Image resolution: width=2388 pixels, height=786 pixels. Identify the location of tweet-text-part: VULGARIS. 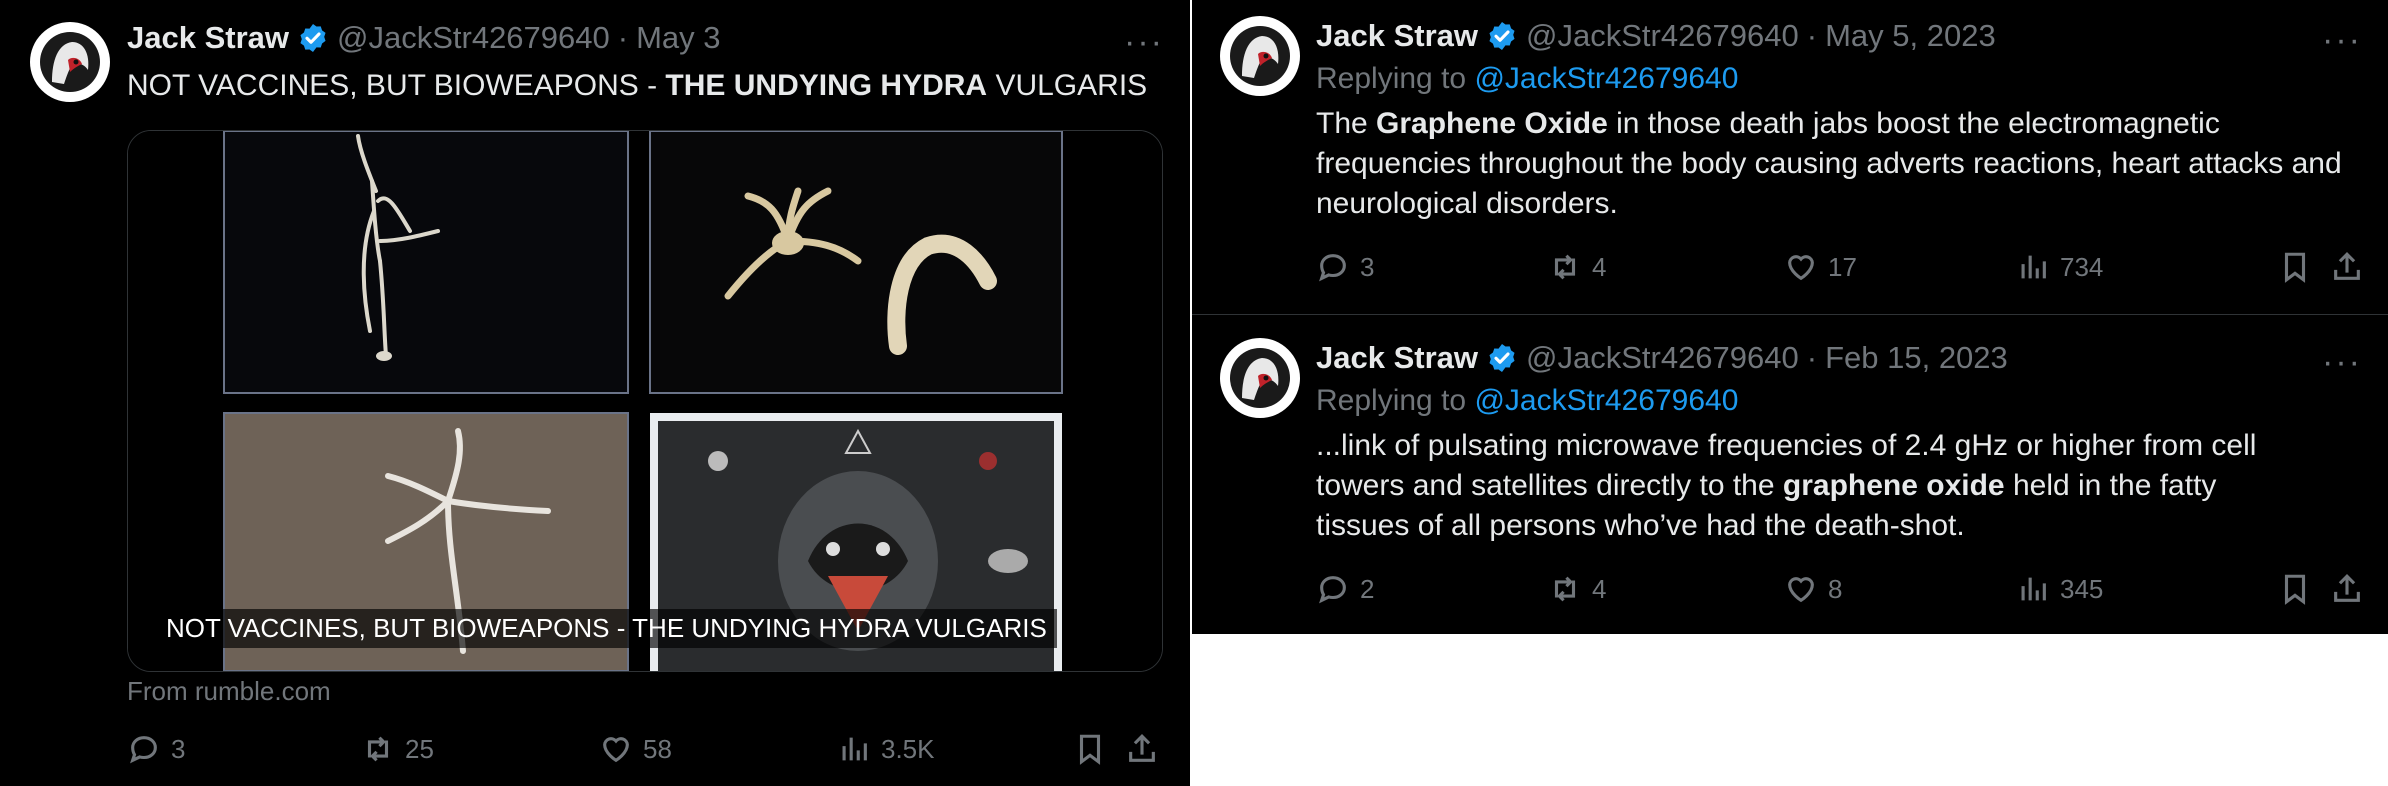
(1067, 85).